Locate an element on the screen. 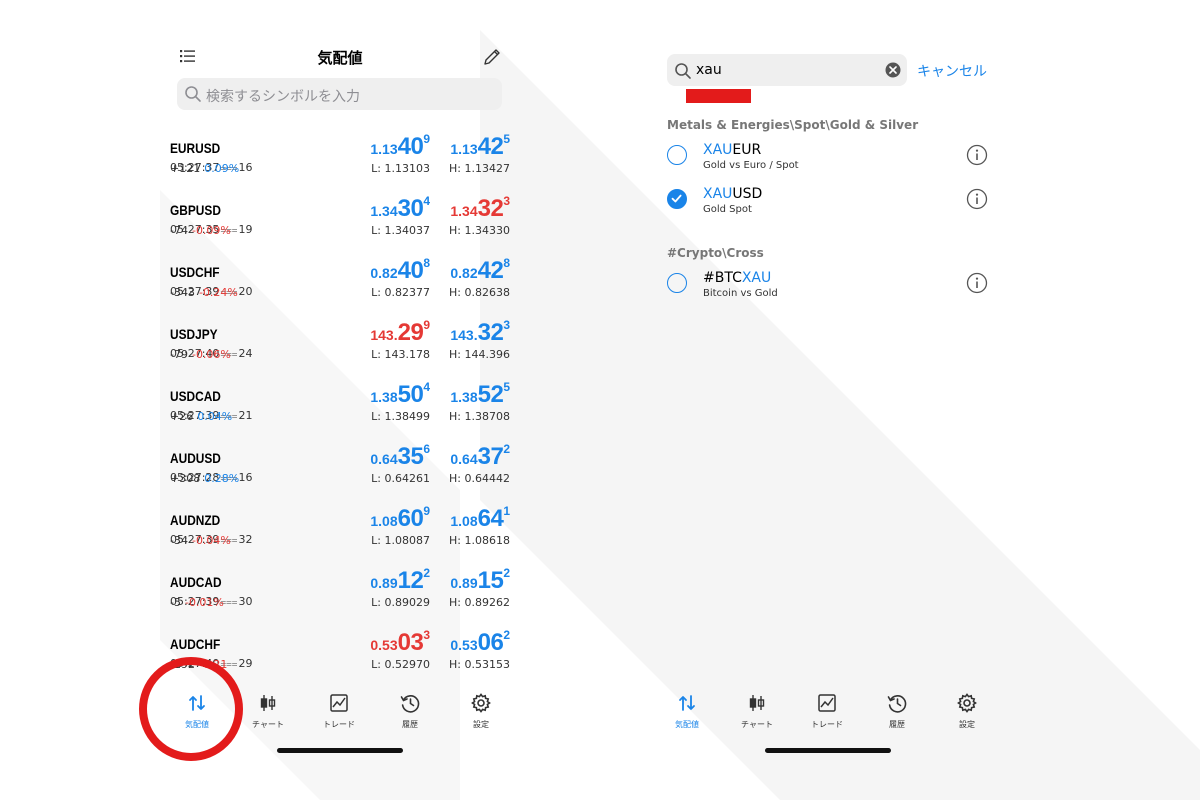 The image size is (1200, 800). bid-price: 0.89122 is located at coordinates (385, 580).